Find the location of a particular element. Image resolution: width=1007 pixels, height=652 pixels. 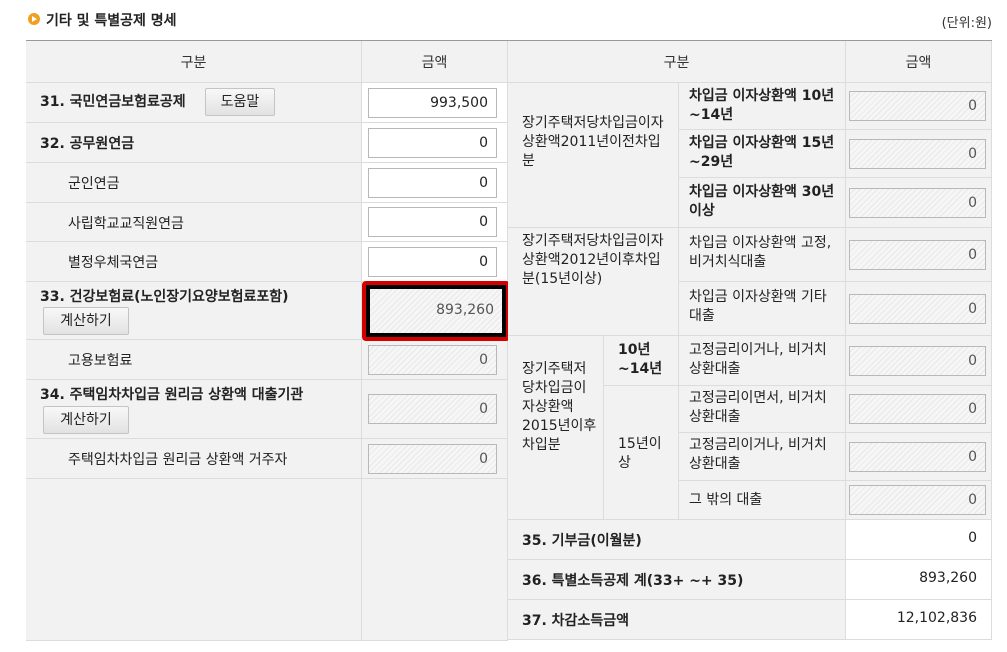

row-31-amount-cell: 993,500 is located at coordinates (435, 103).